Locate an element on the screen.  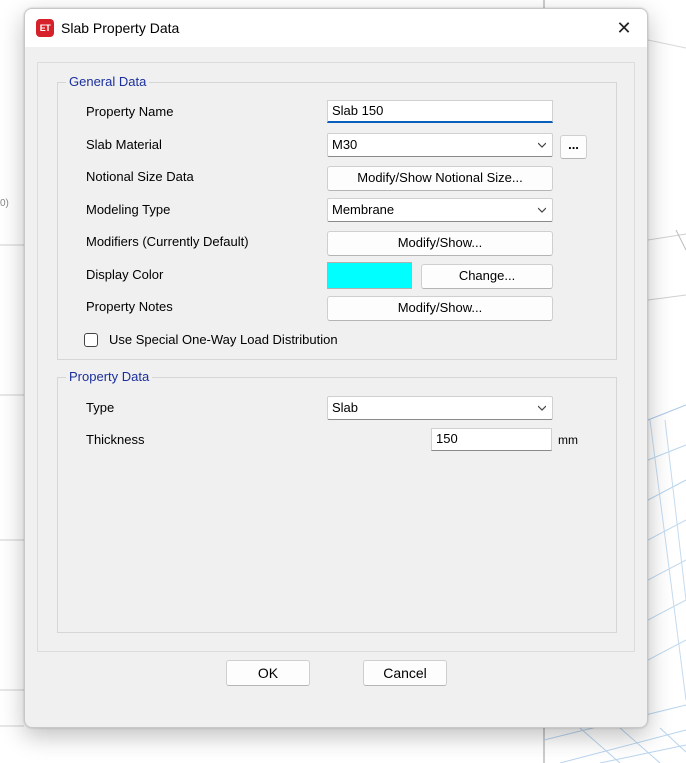
close-button: ✕ is located at coordinates (624, 28).